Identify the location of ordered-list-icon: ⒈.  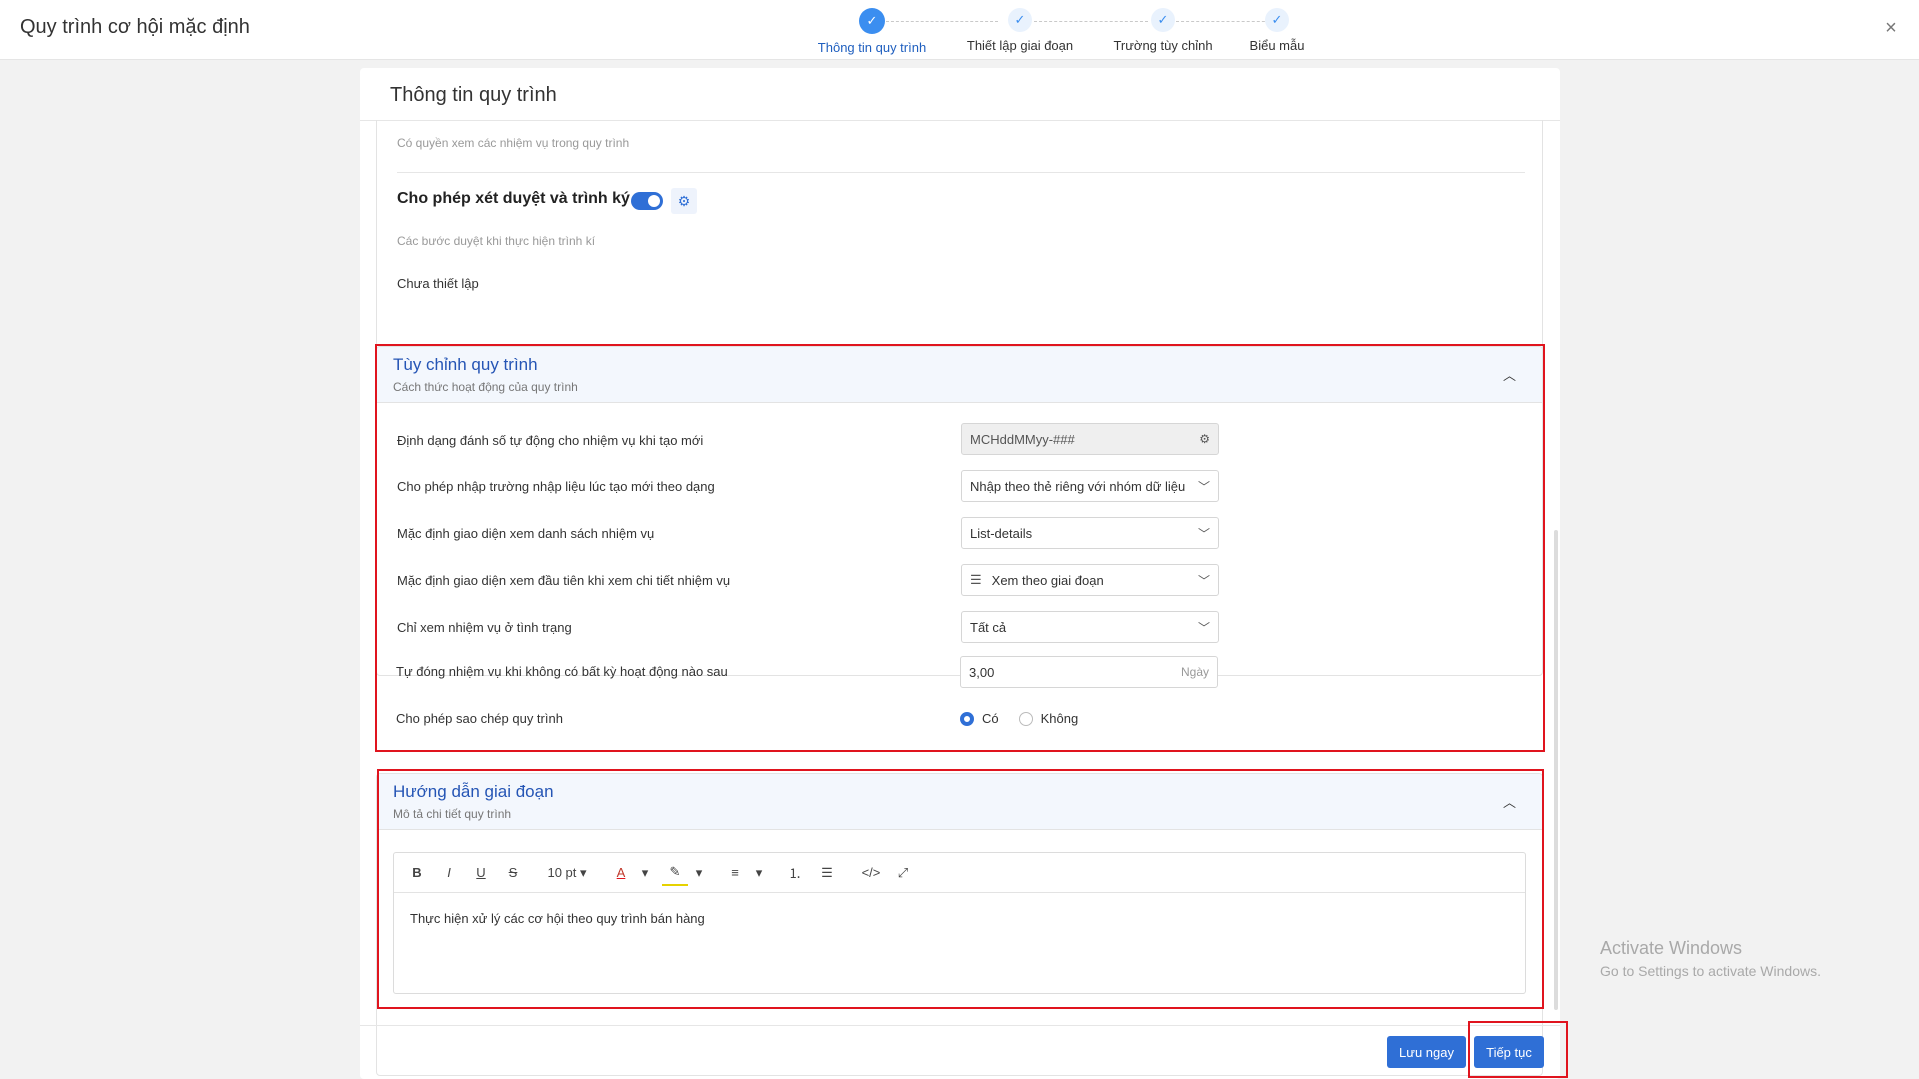
(795, 873).